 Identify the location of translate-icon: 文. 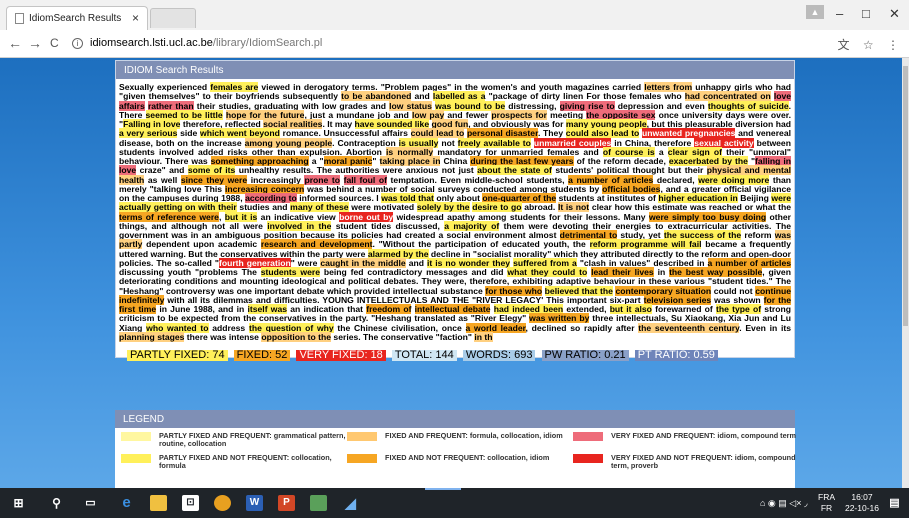
(844, 45).